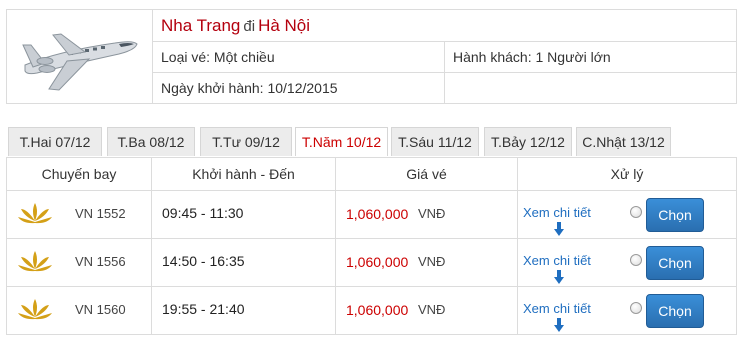 The height and width of the screenshot is (338, 743). What do you see at coordinates (299, 88) in the screenshot?
I see `departure-date: Ngày khởi hành: 10/12/2015` at bounding box center [299, 88].